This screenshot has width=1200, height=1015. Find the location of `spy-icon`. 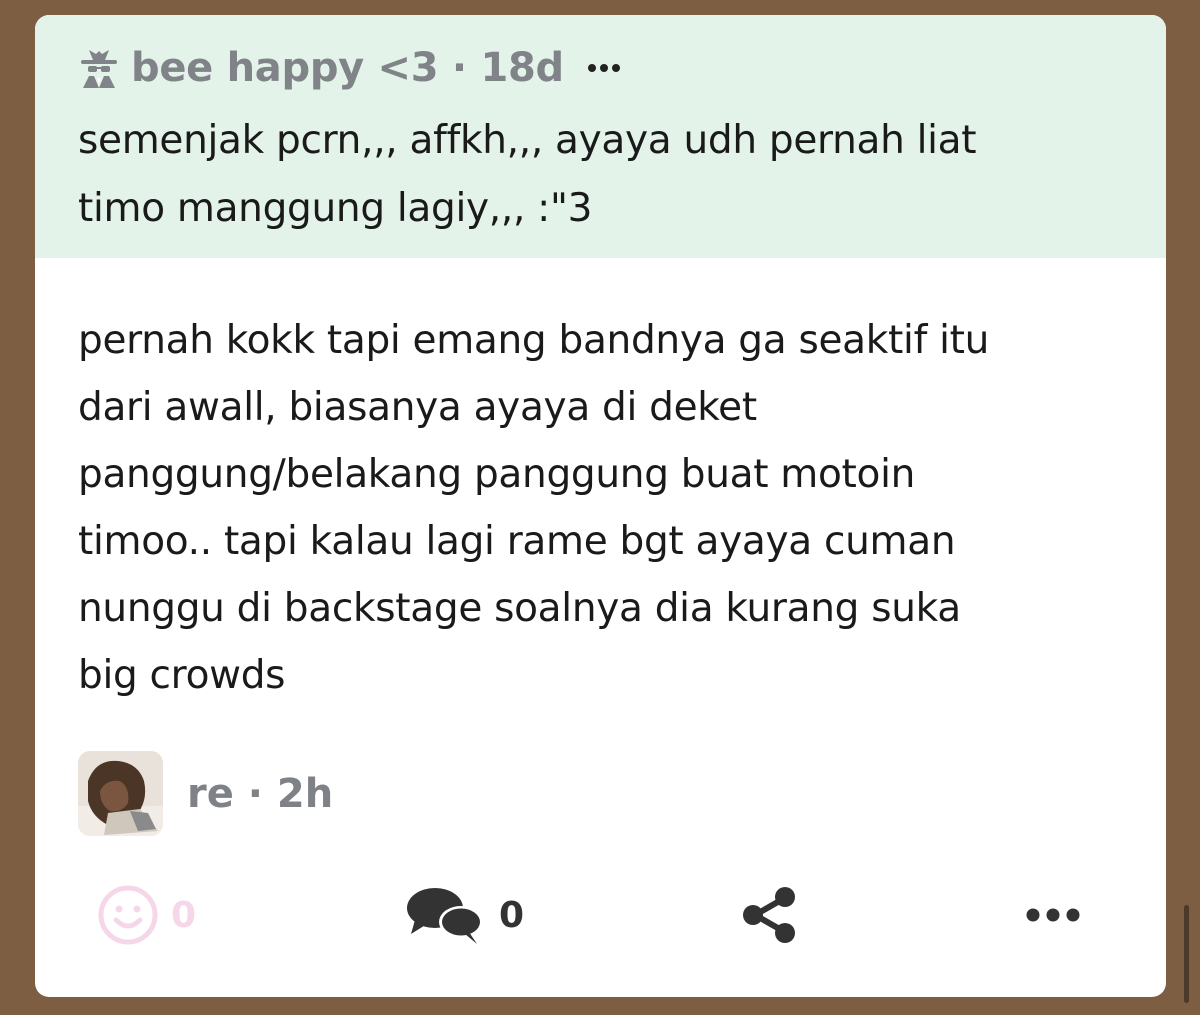

spy-icon is located at coordinates (99, 69).